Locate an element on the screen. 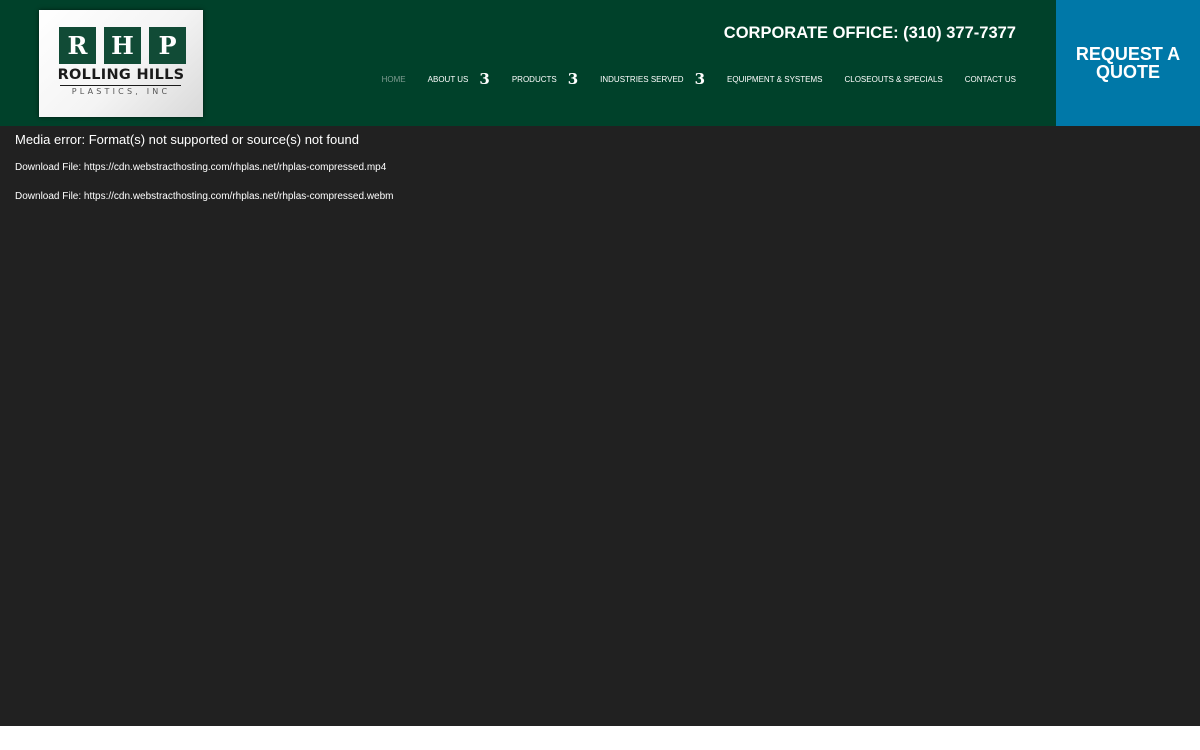  nav-item-label: CLOSEOUTS & SPECIALS is located at coordinates (893, 79).